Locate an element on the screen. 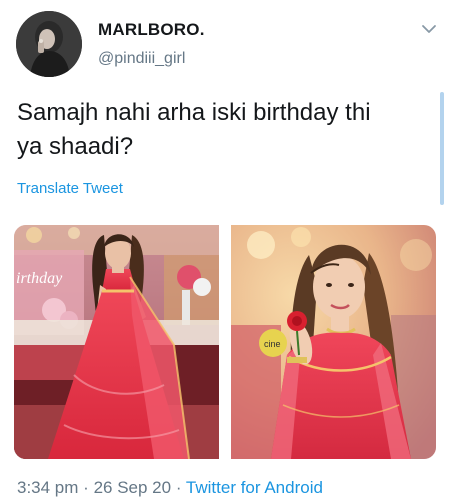 The width and height of the screenshot is (450, 503). backdrop-text: irthday is located at coordinates (39, 278).